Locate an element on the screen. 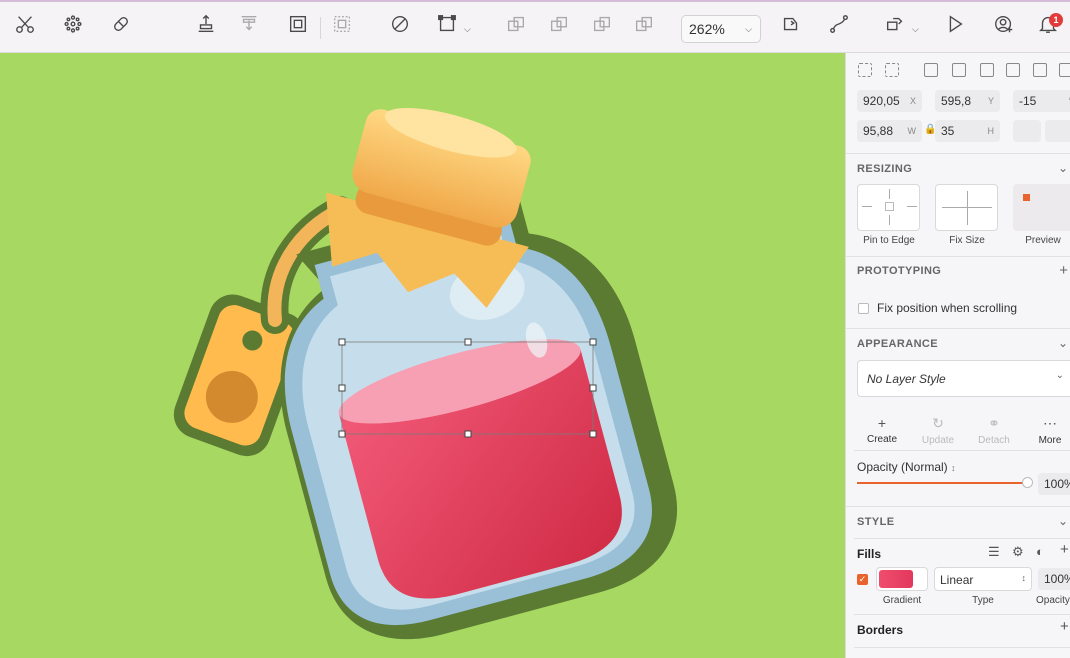 The width and height of the screenshot is (1070, 658). scissors-icon is located at coordinates (25, 24).